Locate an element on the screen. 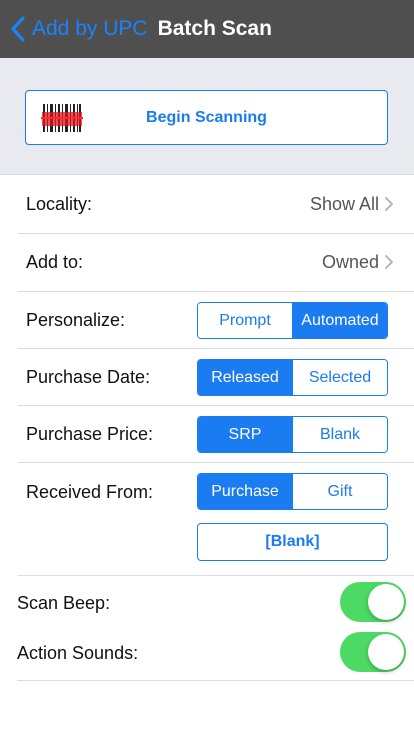  personalize-option-automated: Automated is located at coordinates (339, 320).